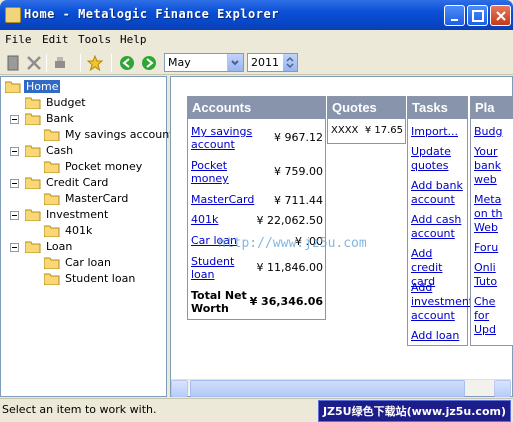 The image size is (513, 422). I want to click on maximize-icon, so click(478, 16).